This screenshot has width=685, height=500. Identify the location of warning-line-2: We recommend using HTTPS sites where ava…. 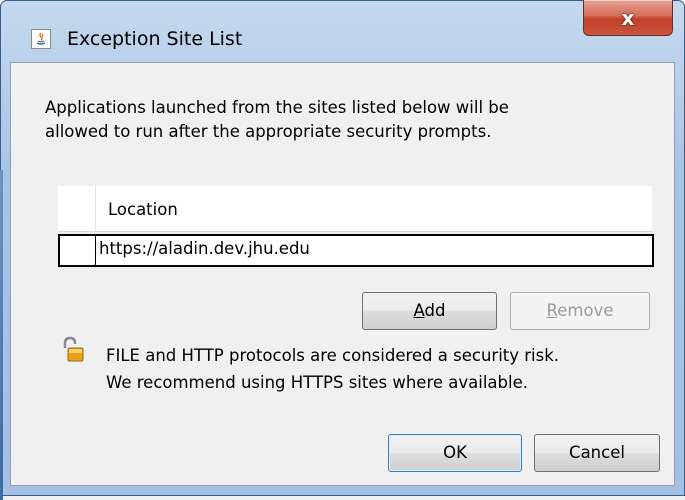
(317, 382).